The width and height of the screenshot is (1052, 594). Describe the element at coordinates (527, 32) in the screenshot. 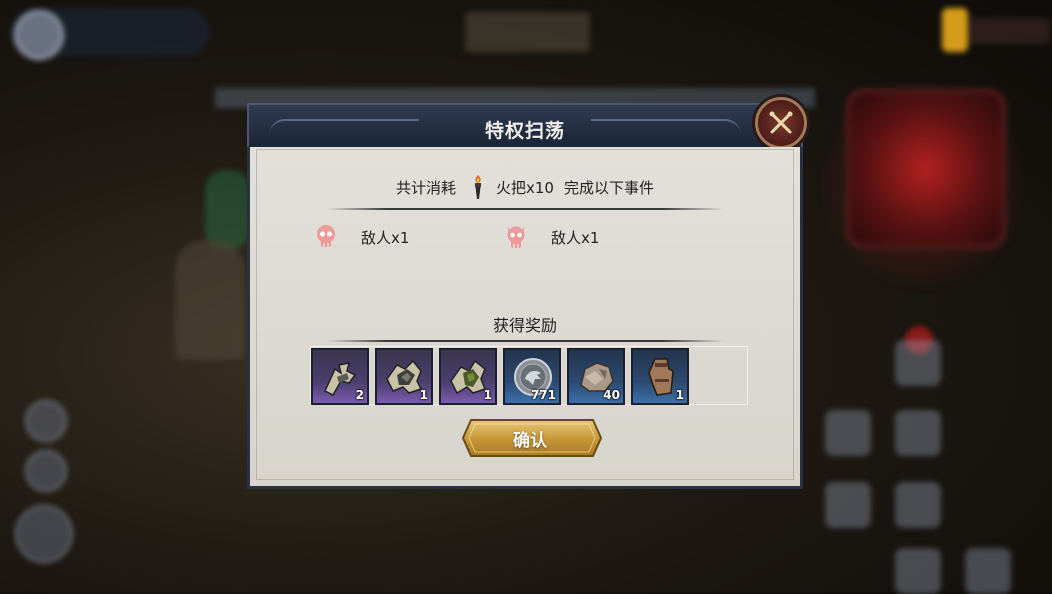

I see `stage-title-block` at that location.